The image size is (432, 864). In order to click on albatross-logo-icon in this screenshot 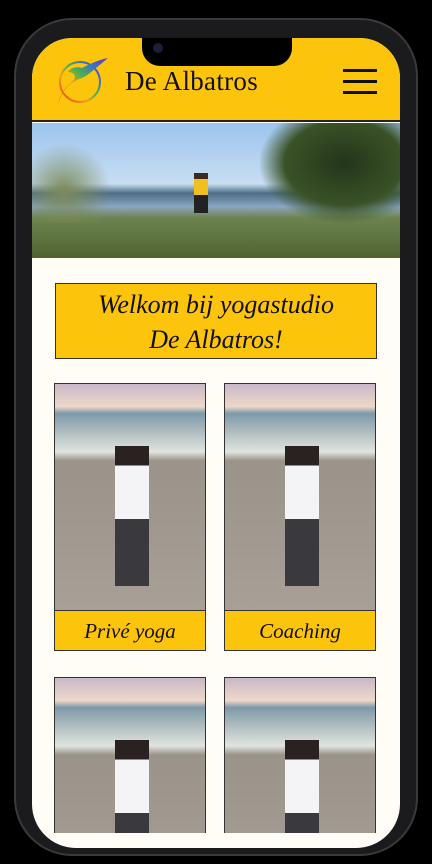, I will do `click(80, 80)`.